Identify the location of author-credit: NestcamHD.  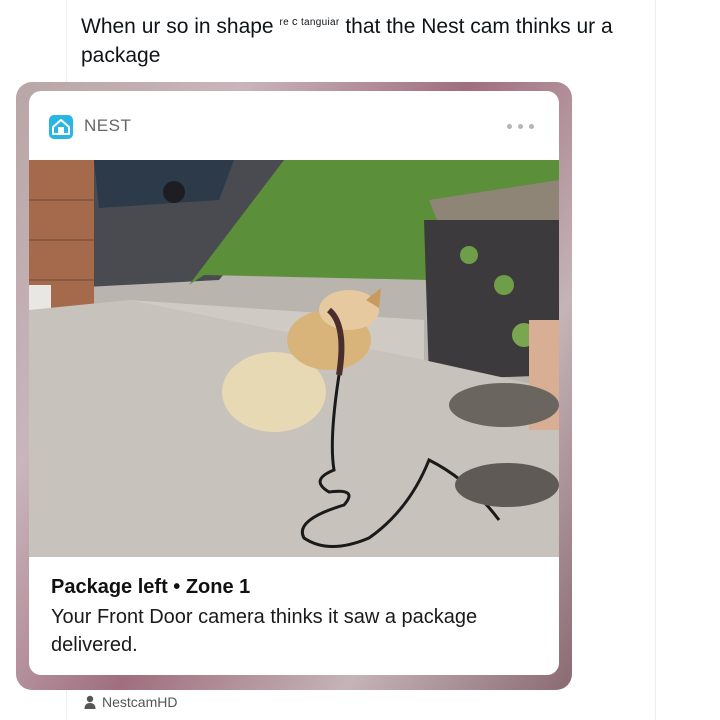
(130, 702).